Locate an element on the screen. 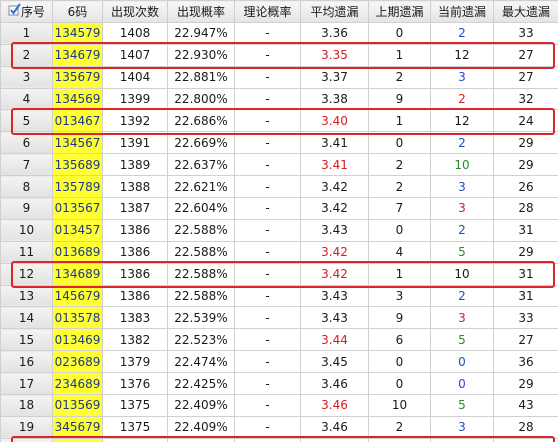 The width and height of the screenshot is (558, 442). code-cell: 013457 is located at coordinates (77, 230).